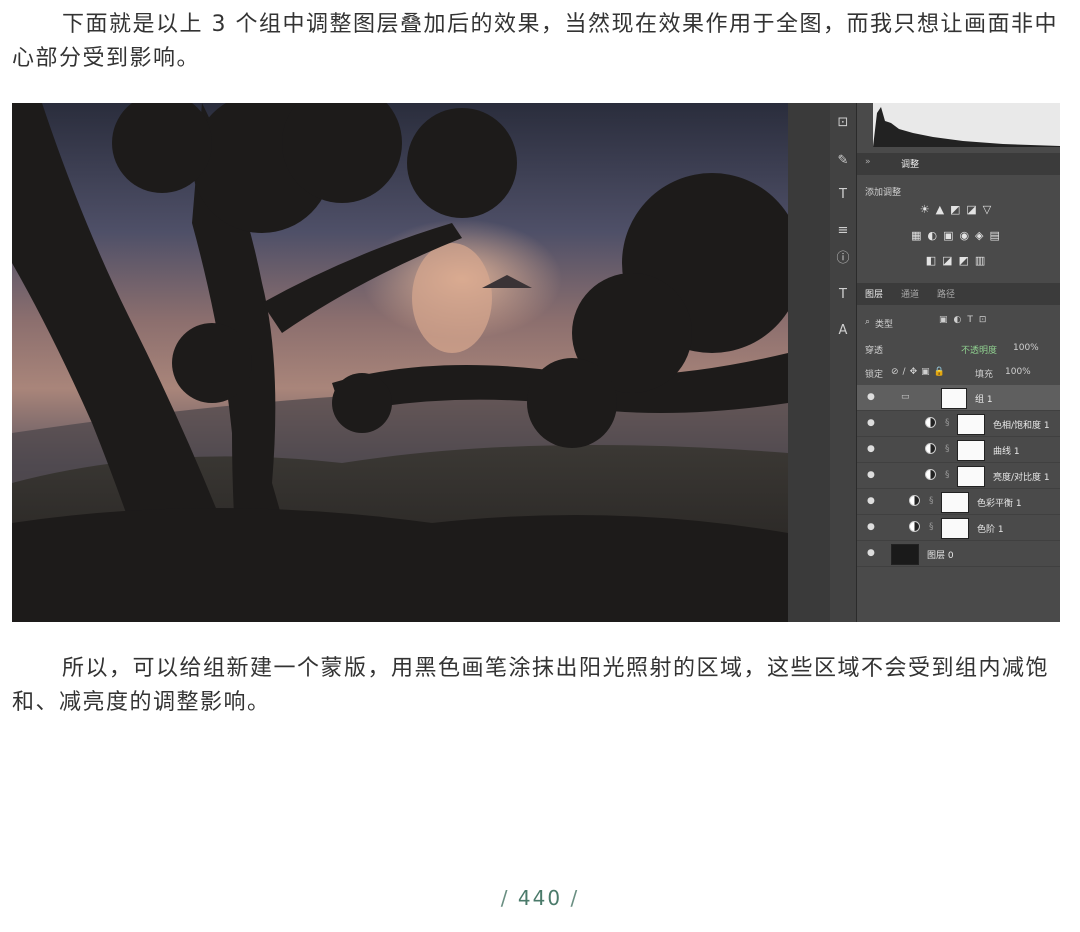 This screenshot has width=1080, height=932. Describe the element at coordinates (958, 164) in the screenshot. I see `adjustments-tab-row: » 调整` at that location.